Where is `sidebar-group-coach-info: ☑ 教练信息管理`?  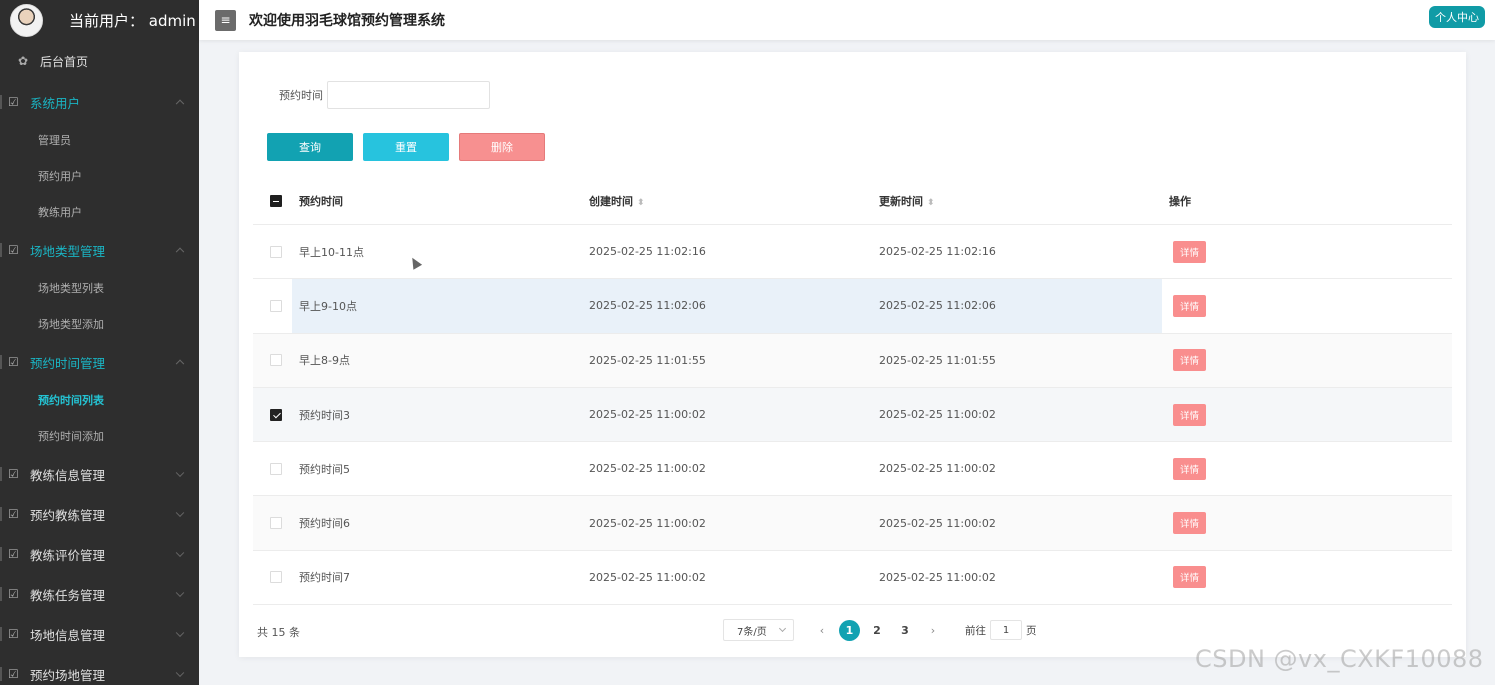
sidebar-group-coach-info: ☑ 教练信息管理 is located at coordinates (99, 474).